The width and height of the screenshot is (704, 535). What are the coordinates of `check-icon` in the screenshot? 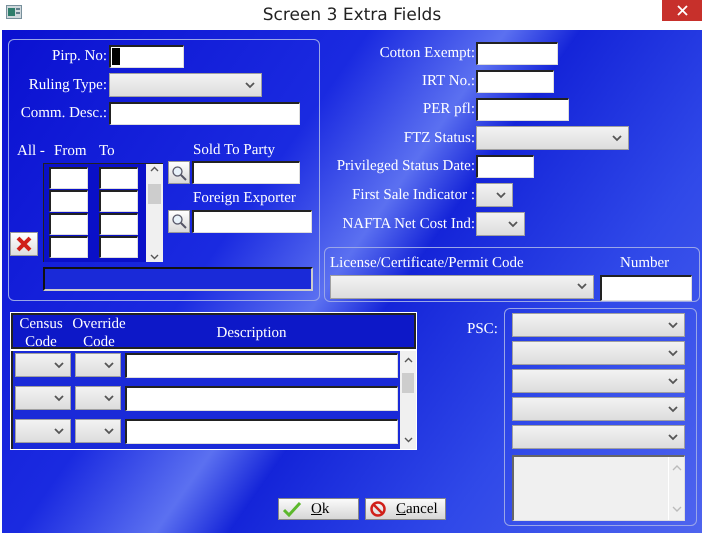 It's located at (292, 509).